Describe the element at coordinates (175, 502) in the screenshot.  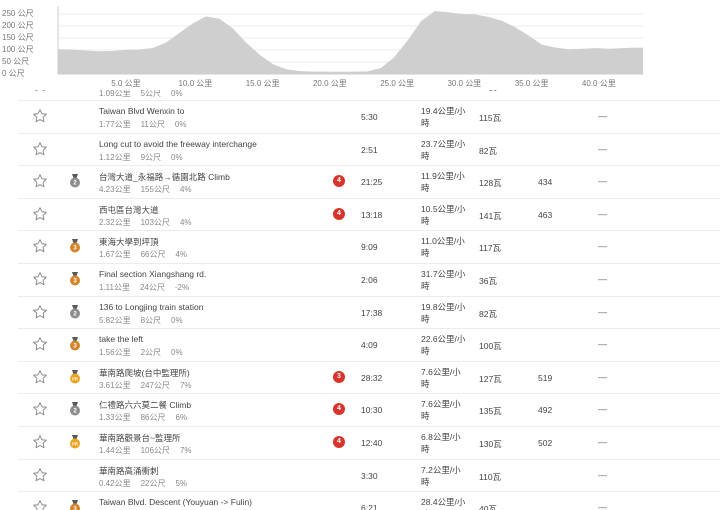
I see `segment-name: Taiwan Blvd. Descent (Youyuan -> Fulin)` at that location.